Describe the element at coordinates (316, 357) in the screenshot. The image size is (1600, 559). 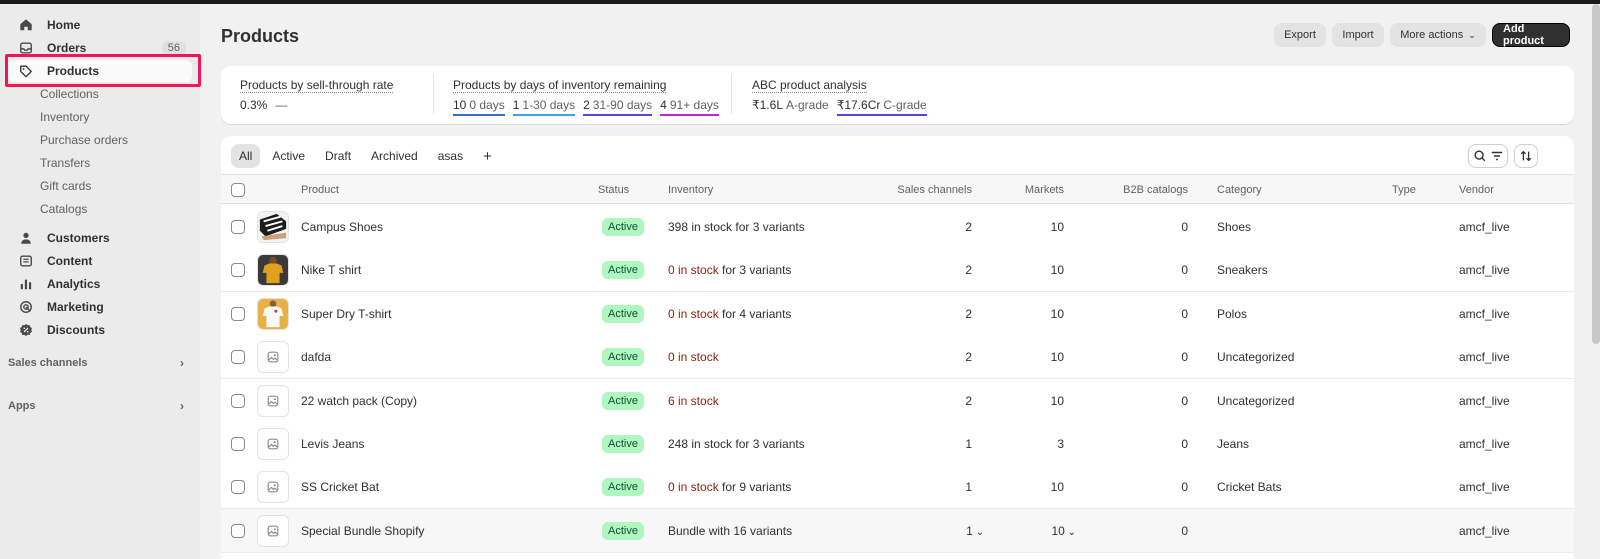
I see `product-name: dafda` at that location.